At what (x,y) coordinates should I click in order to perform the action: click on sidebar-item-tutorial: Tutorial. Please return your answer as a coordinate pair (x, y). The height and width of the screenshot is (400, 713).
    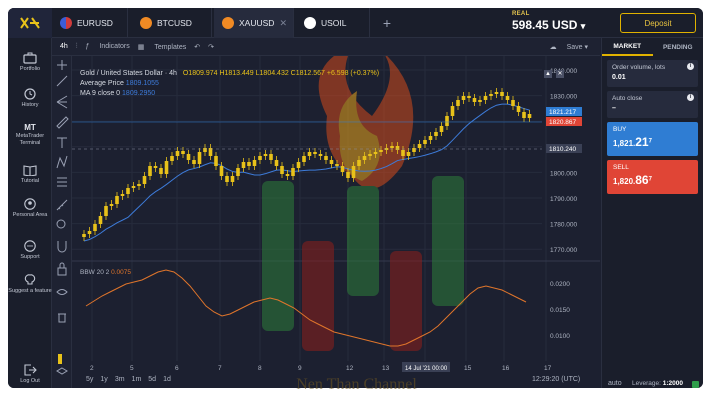
    Looking at the image, I should click on (30, 174).